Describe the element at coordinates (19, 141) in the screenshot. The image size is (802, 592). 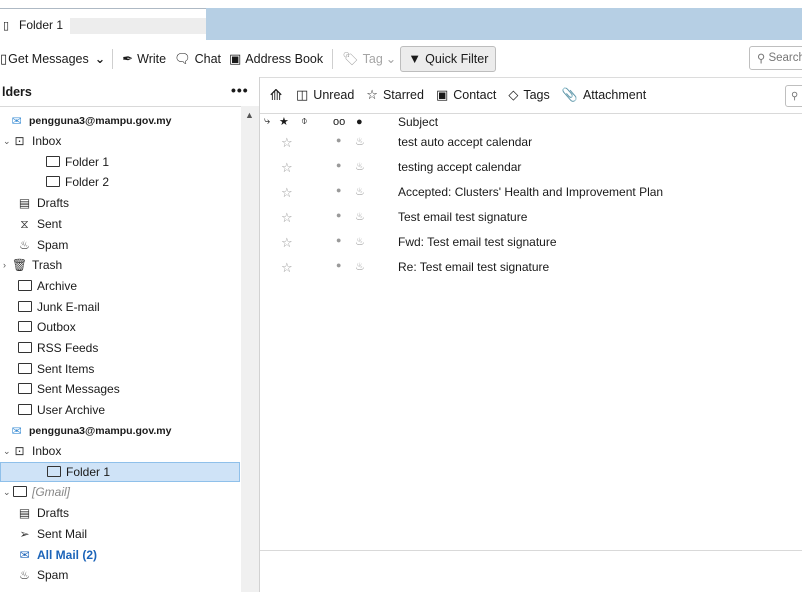
I see `inbox-icon: ⊡` at that location.